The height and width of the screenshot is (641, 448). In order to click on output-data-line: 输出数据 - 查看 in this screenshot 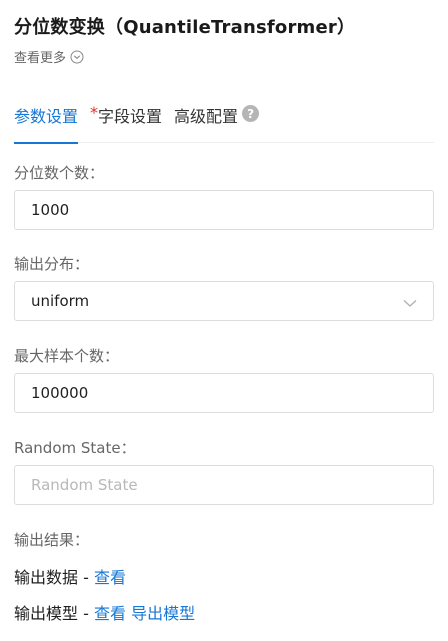, I will do `click(70, 576)`.